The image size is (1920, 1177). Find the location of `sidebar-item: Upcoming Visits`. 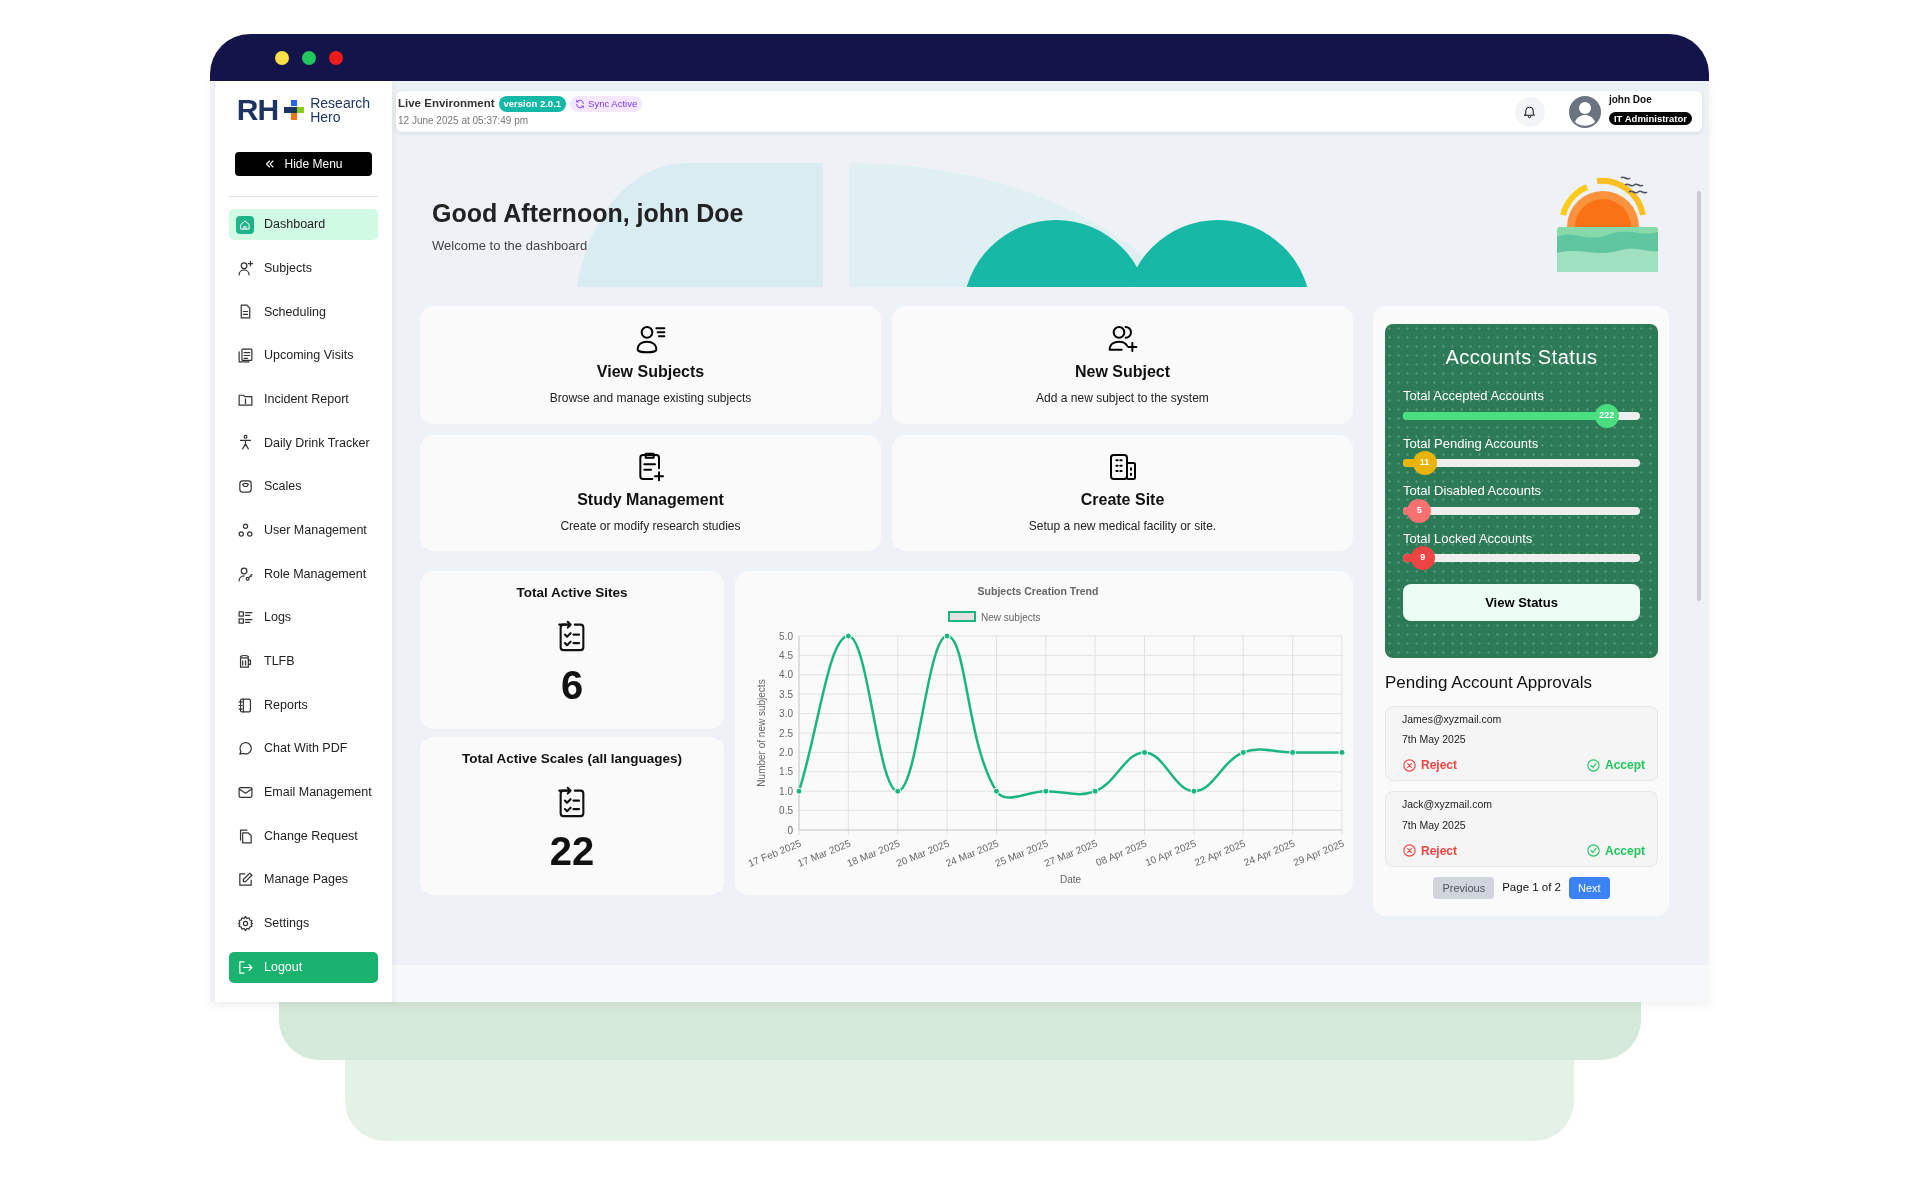

sidebar-item: Upcoming Visits is located at coordinates (303, 356).